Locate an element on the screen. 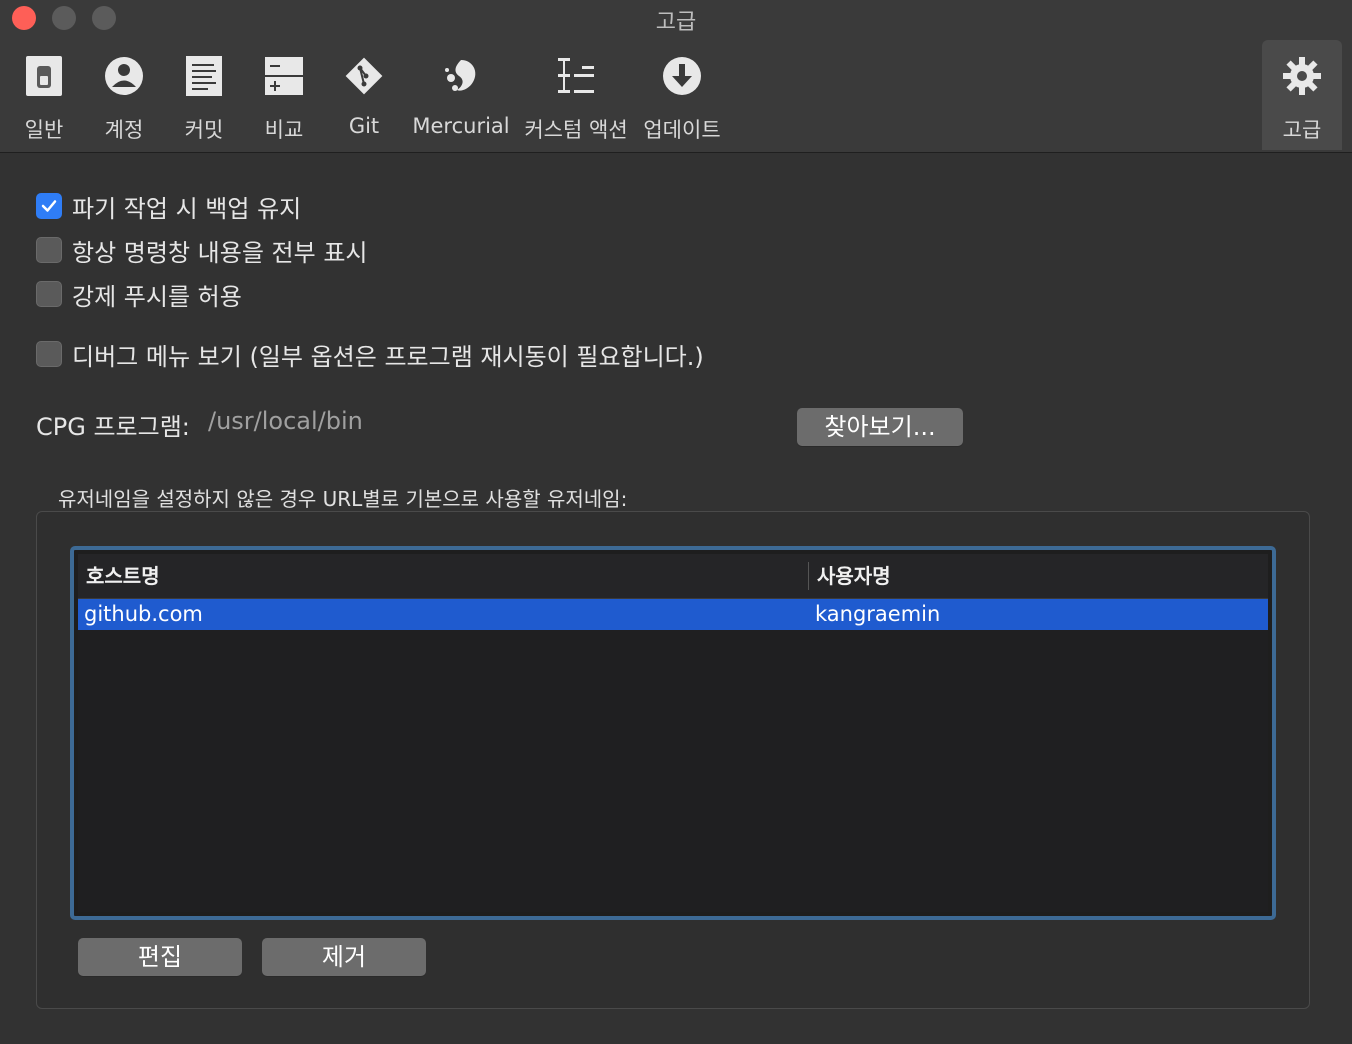  tab-accounts-label: 계정 is located at coordinates (124, 130).